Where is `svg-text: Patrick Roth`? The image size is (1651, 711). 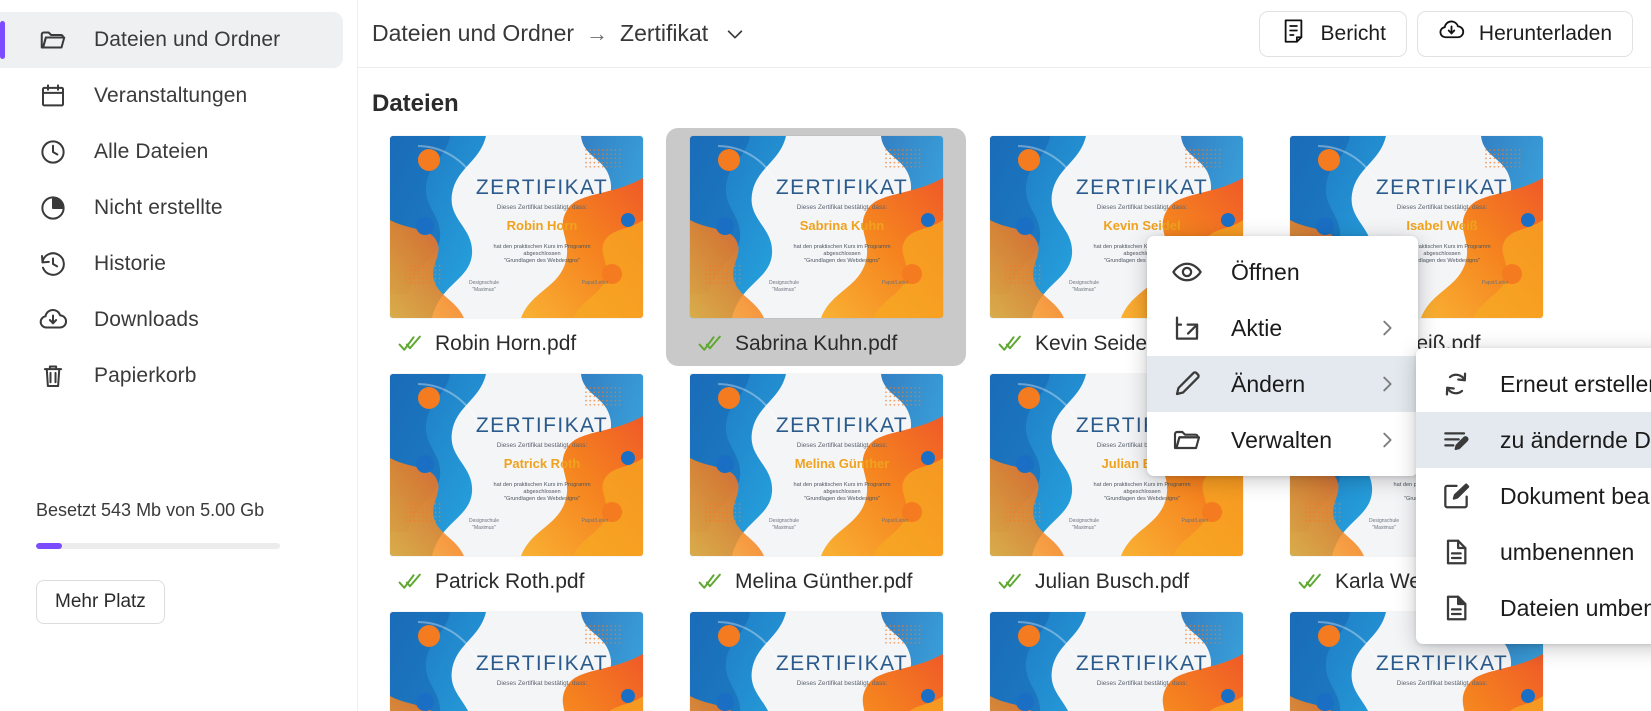
svg-text: Patrick Roth is located at coordinates (541, 463).